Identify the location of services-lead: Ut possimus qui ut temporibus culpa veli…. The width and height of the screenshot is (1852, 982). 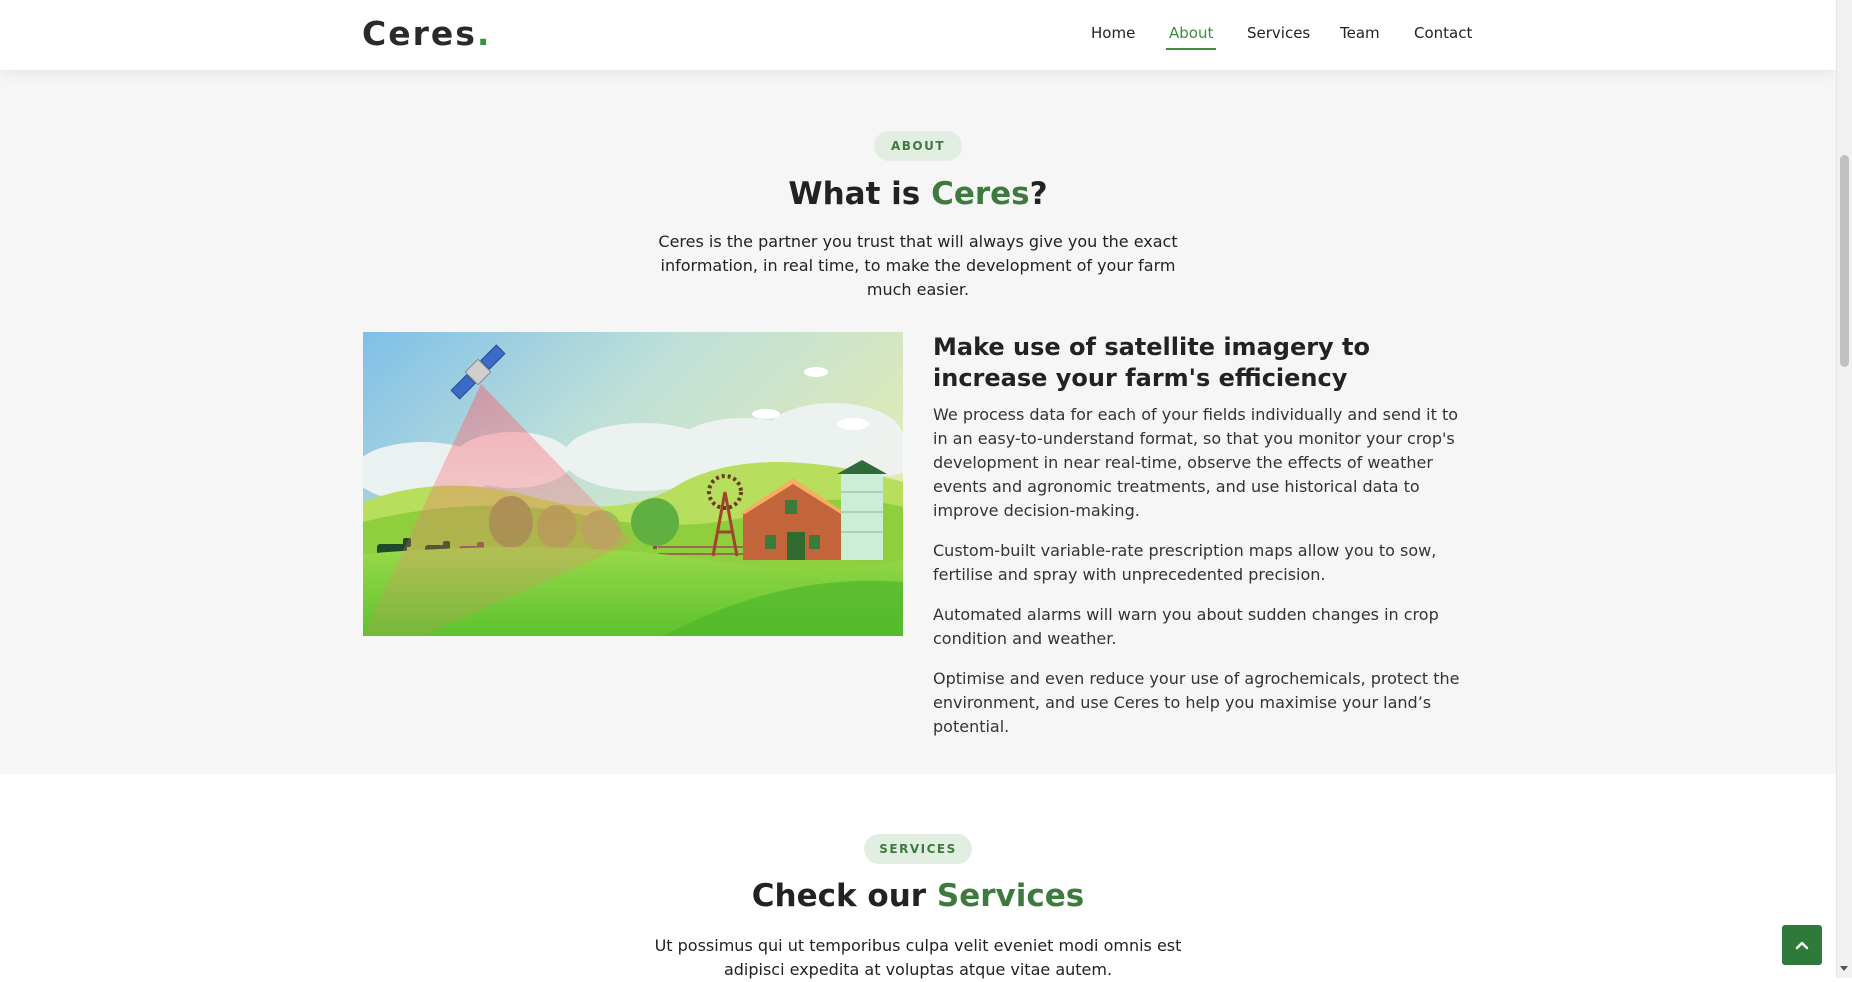
(918, 957).